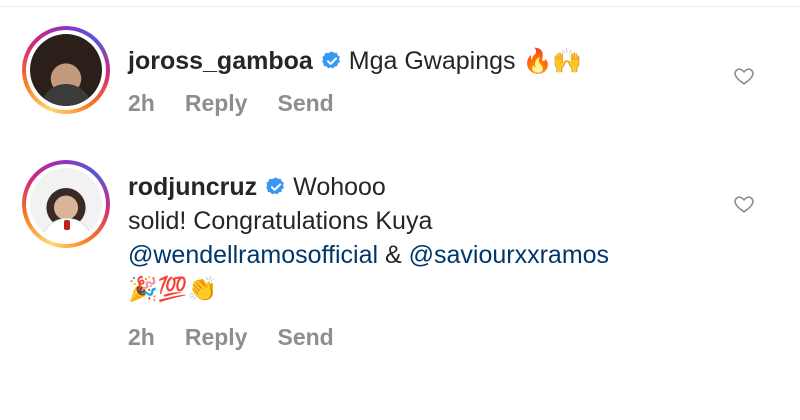  What do you see at coordinates (67, 225) in the screenshot?
I see `avatar-bowtie` at bounding box center [67, 225].